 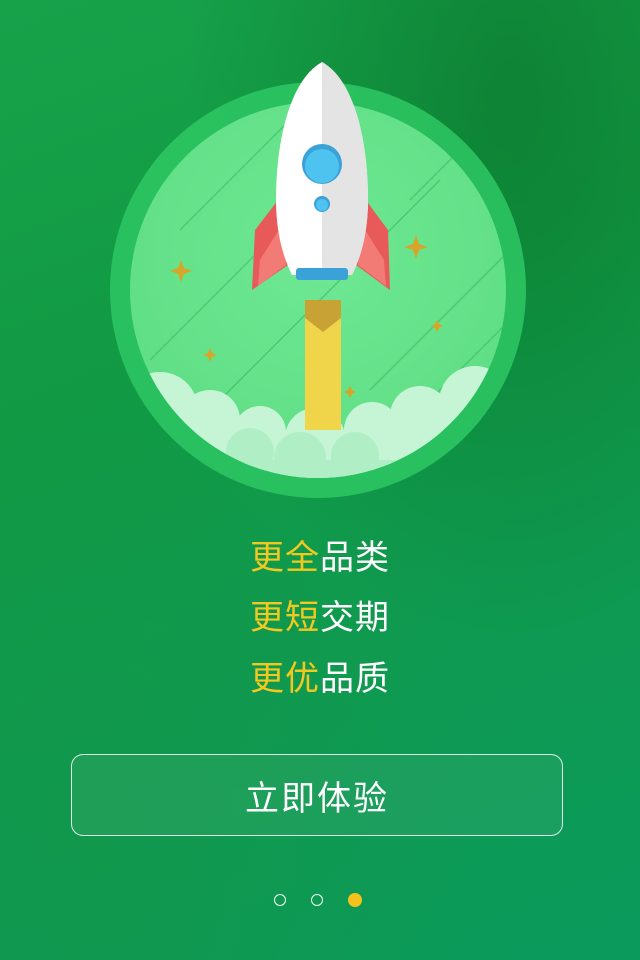 I want to click on page-indicator, so click(x=320, y=901).